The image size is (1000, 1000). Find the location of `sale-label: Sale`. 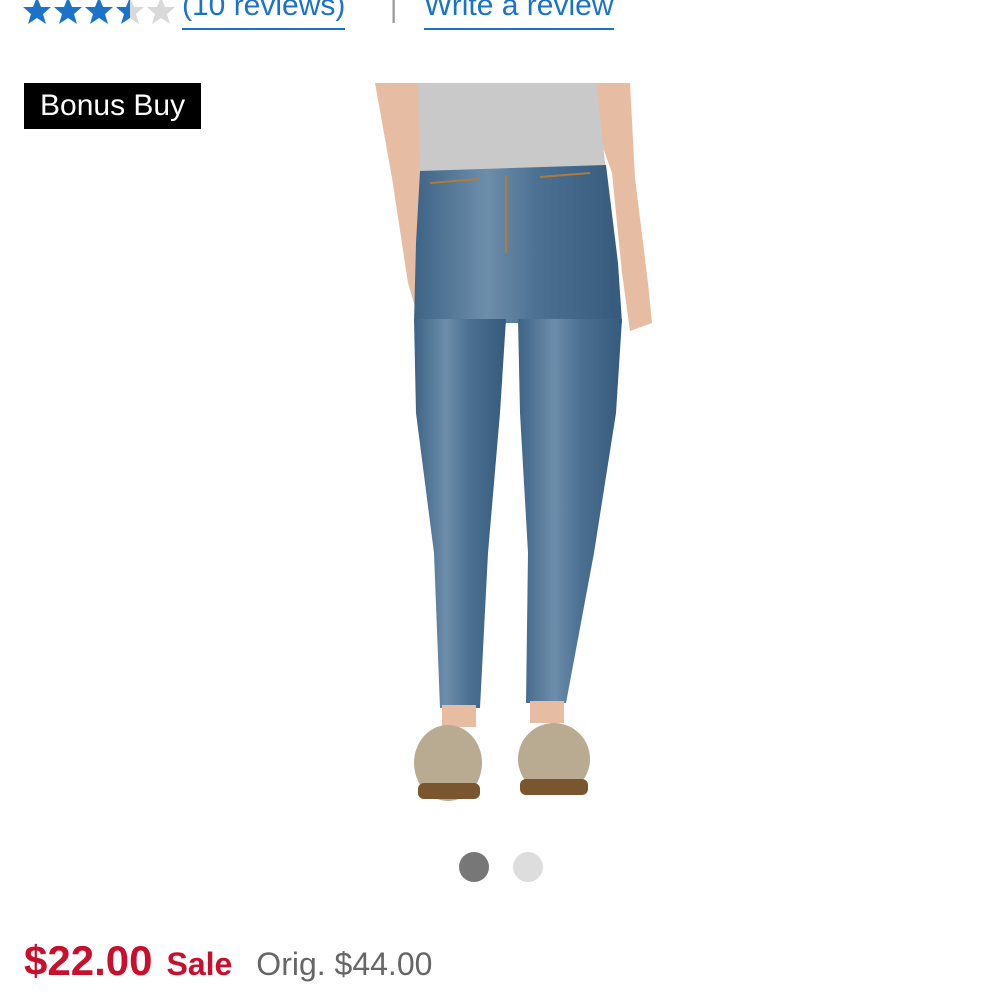

sale-label: Sale is located at coordinates (199, 964).